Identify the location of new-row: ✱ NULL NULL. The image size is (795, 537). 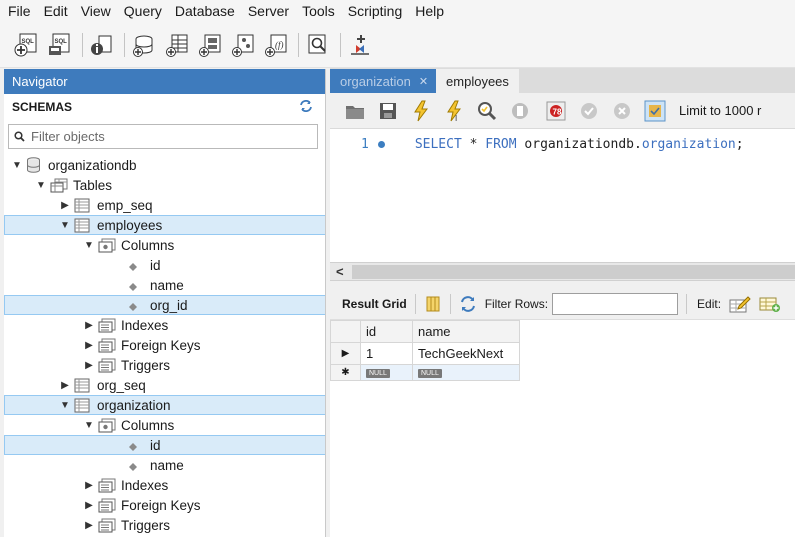
(425, 372).